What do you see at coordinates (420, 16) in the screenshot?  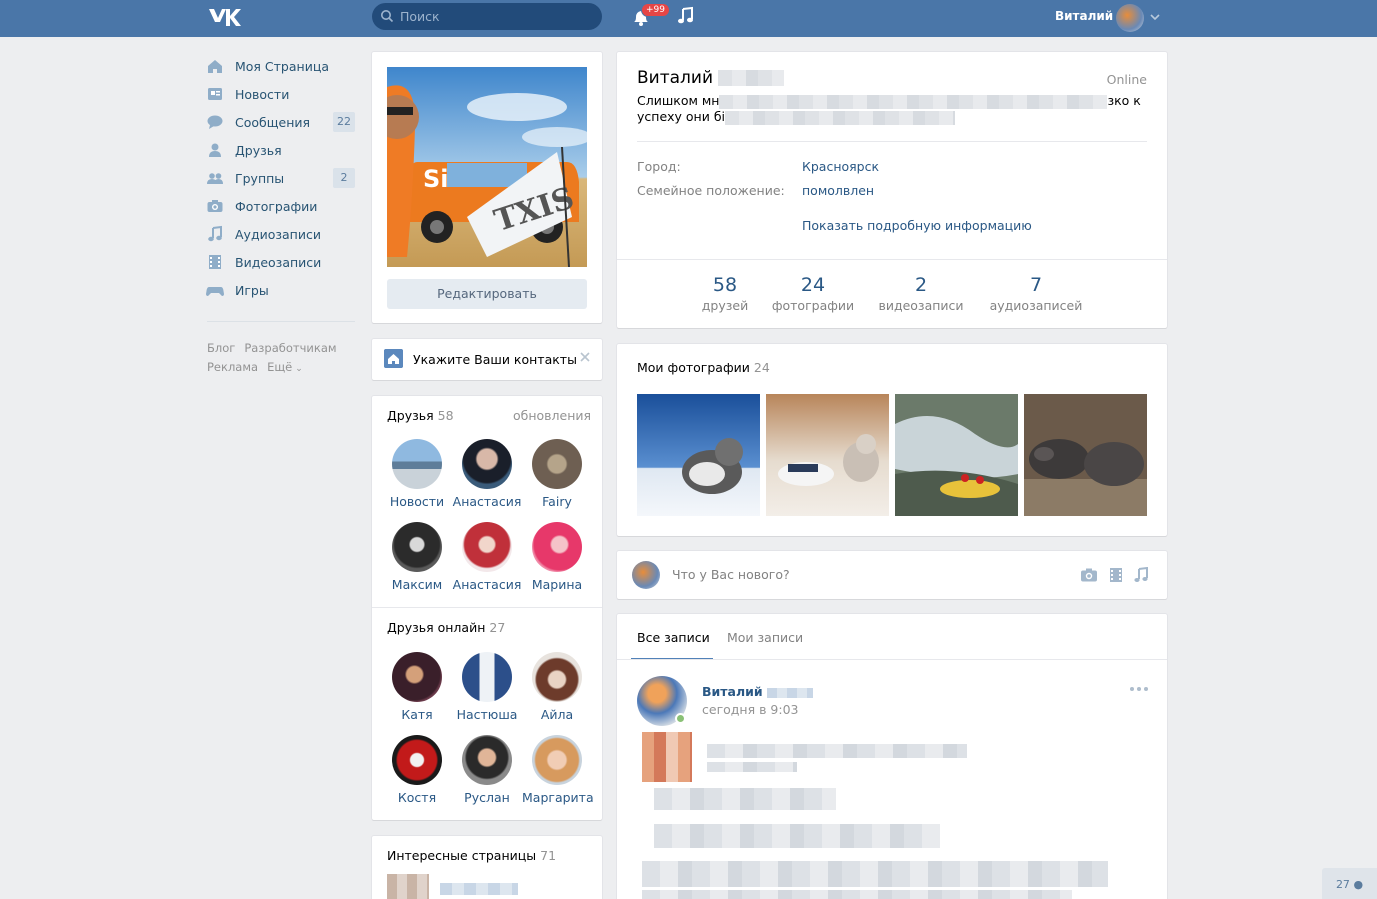 I see `search-placeholder: Поиск` at bounding box center [420, 16].